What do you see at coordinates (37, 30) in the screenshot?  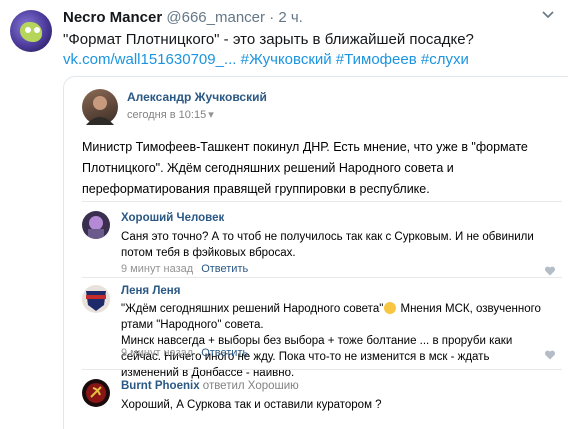 I see `avatar-eye-right` at bounding box center [37, 30].